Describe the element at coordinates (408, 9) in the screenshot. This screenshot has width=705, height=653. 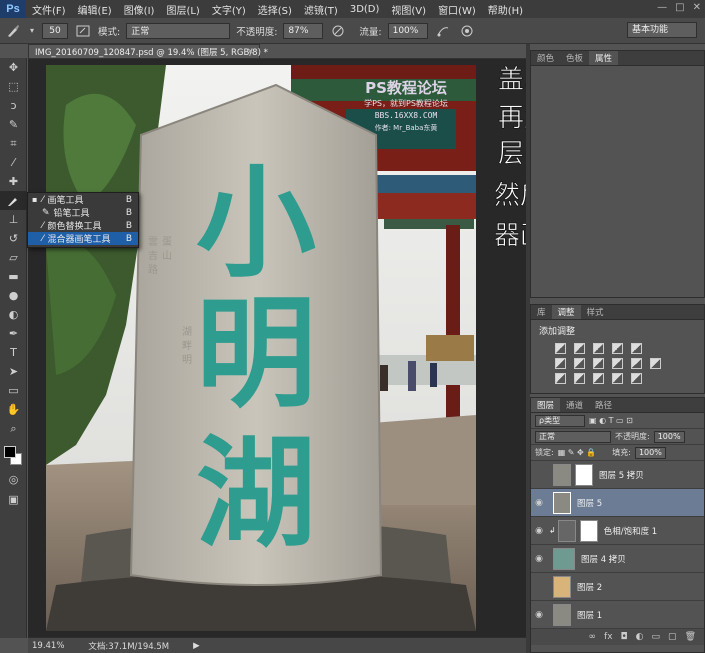
I see `menu-view: 视图(V)` at that location.